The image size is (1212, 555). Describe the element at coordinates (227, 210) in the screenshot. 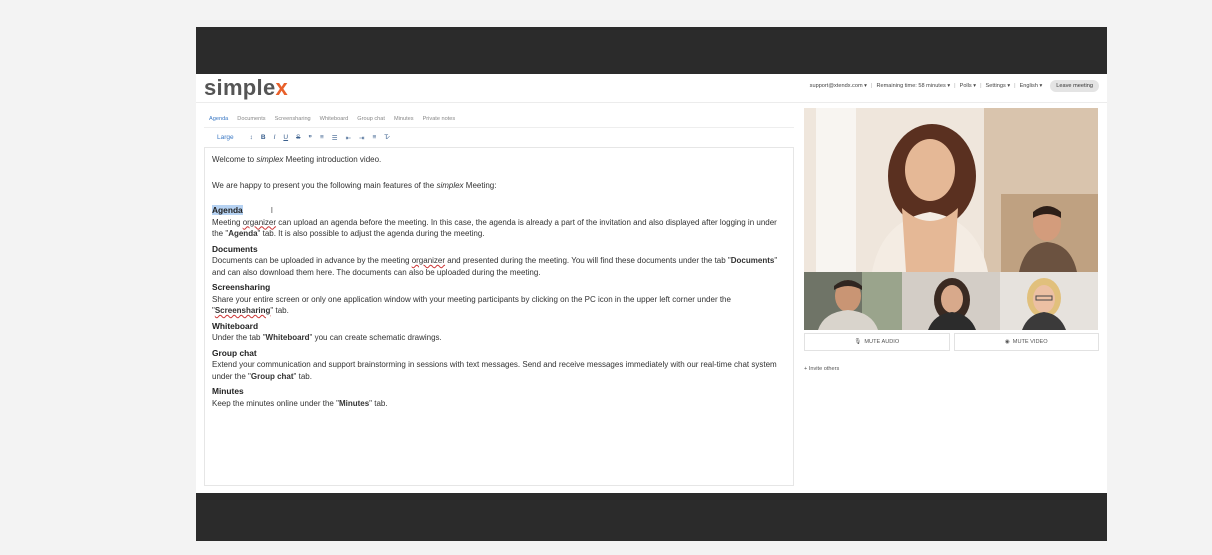

I see `heading-agenda: Agenda` at that location.